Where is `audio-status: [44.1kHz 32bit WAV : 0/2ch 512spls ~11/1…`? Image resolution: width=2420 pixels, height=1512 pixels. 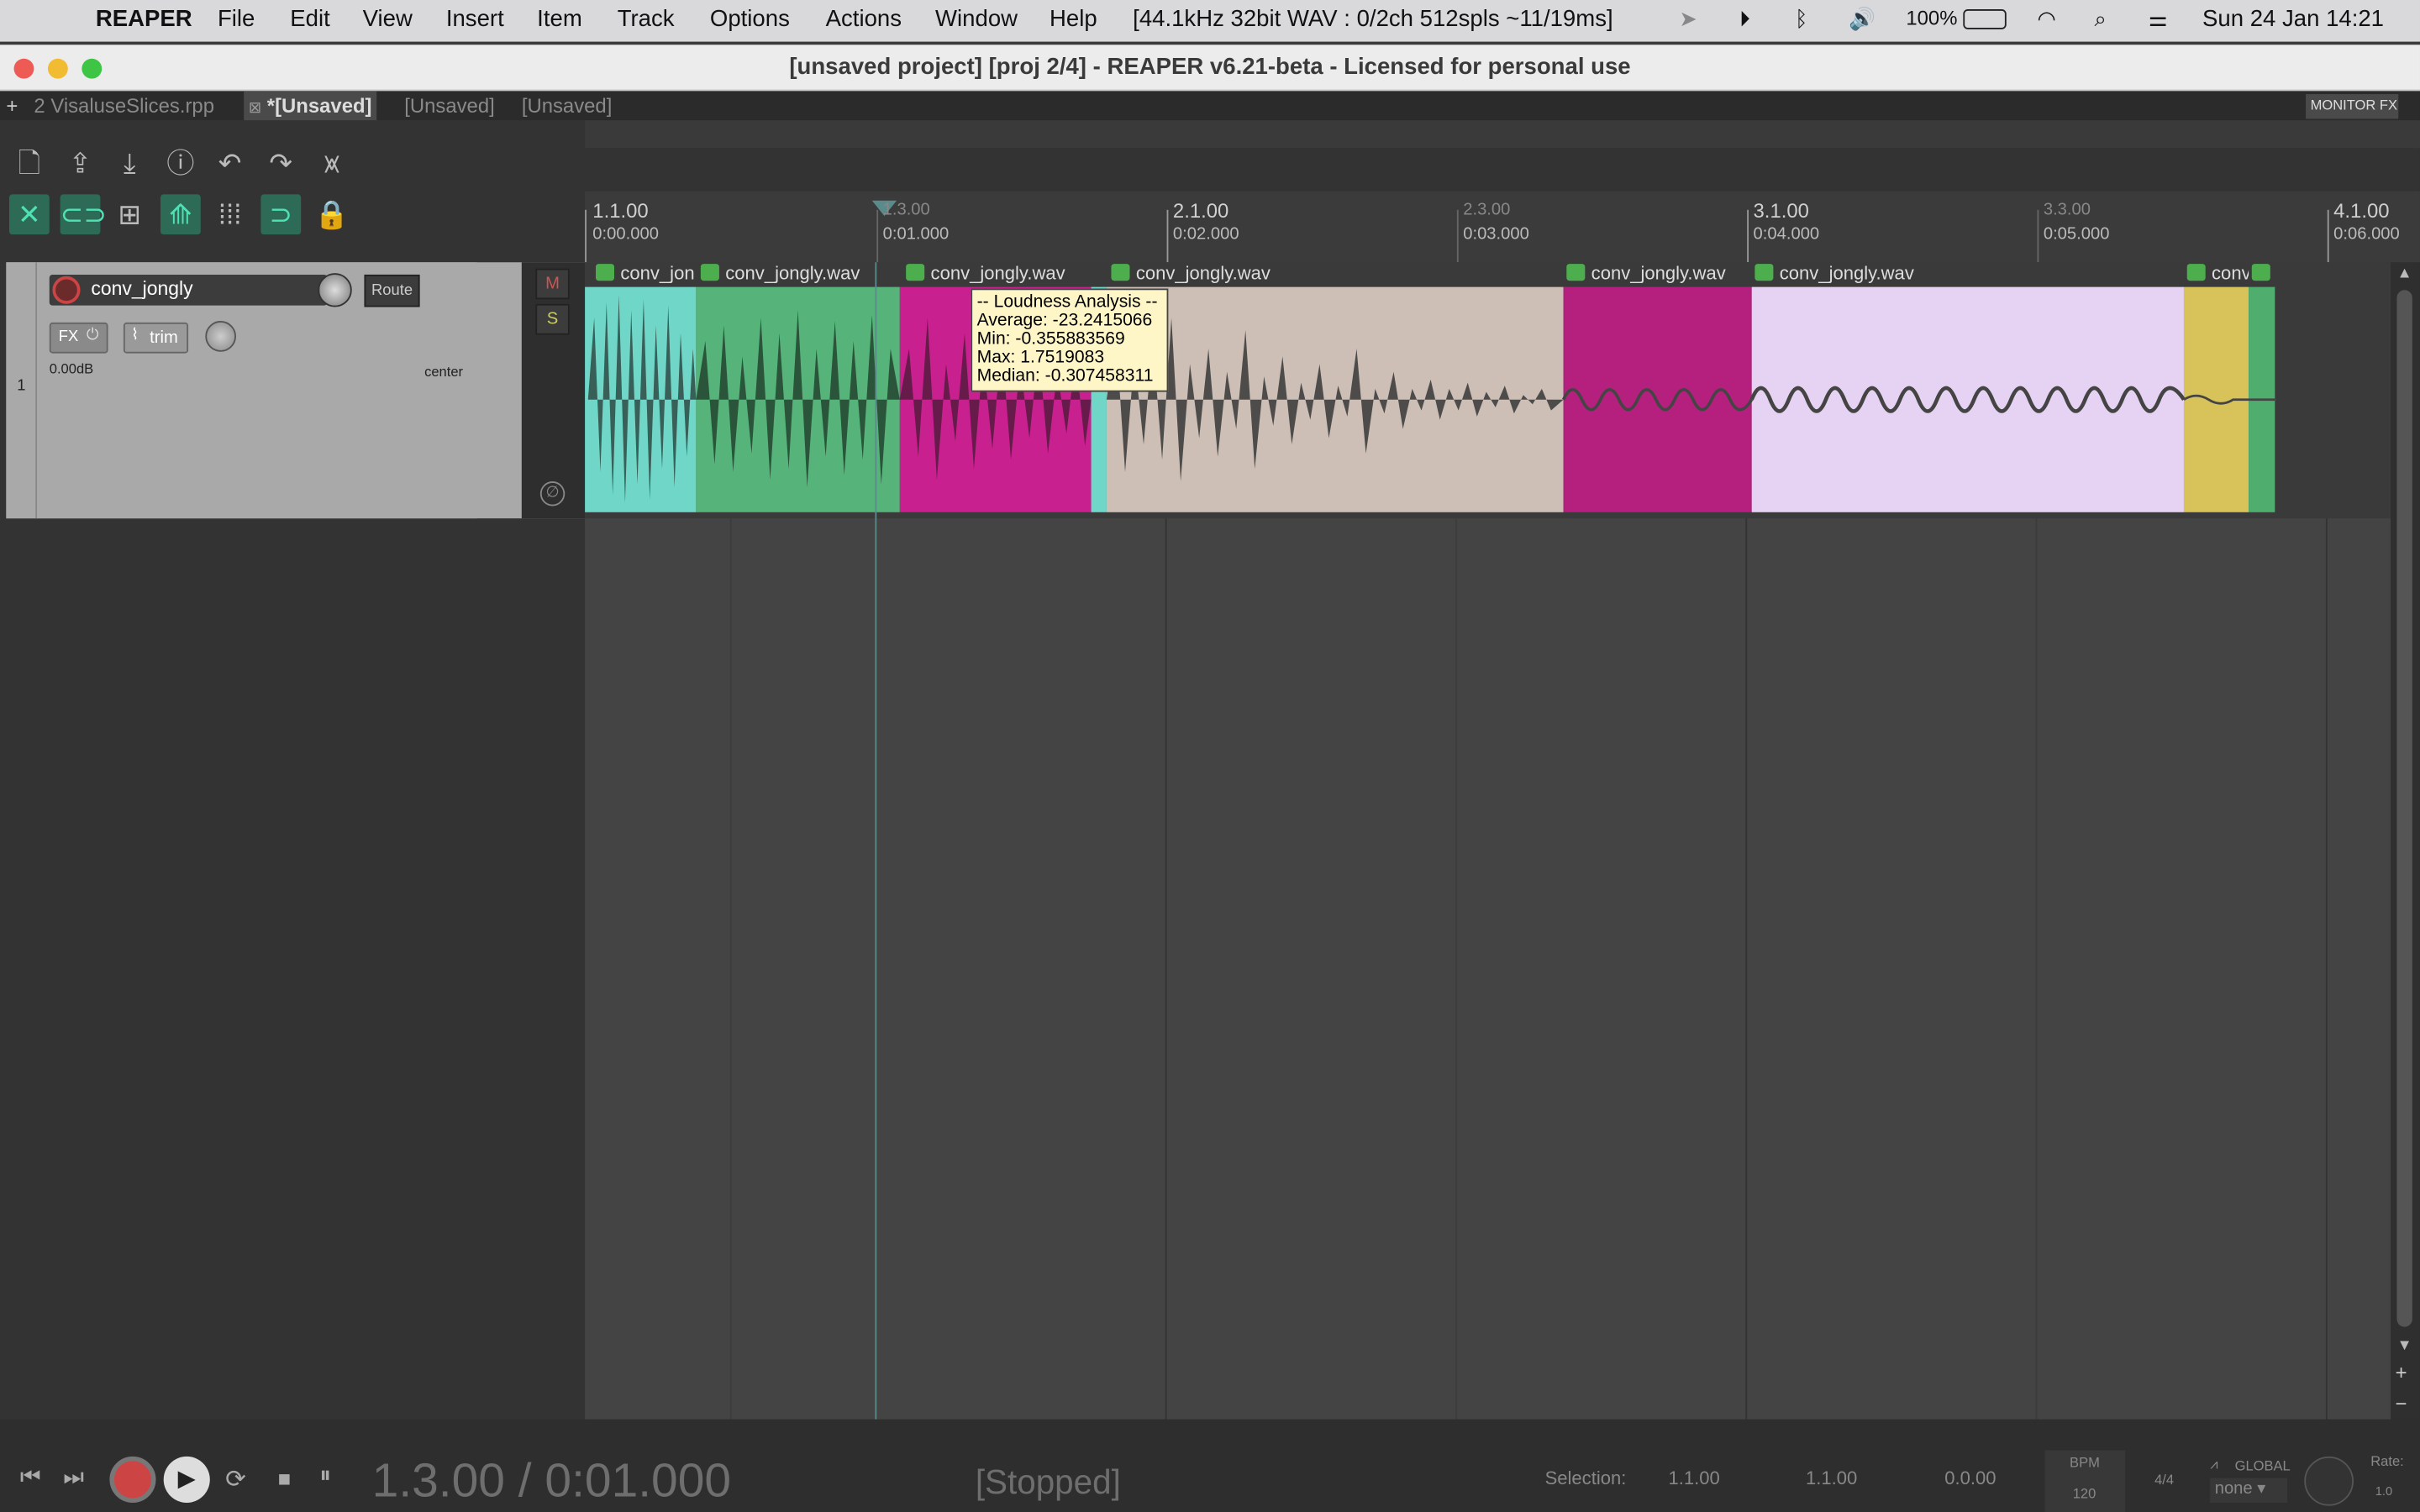 audio-status: [44.1kHz 32bit WAV : 0/2ch 512spls ~11/1… is located at coordinates (1373, 19).